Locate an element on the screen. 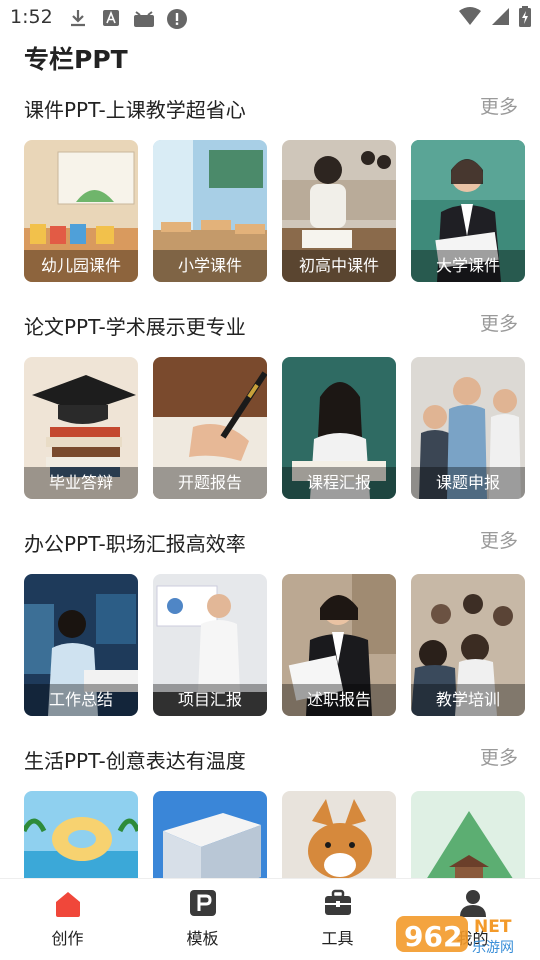 The height and width of the screenshot is (960, 540). nav-label: 工具 is located at coordinates (337, 938).